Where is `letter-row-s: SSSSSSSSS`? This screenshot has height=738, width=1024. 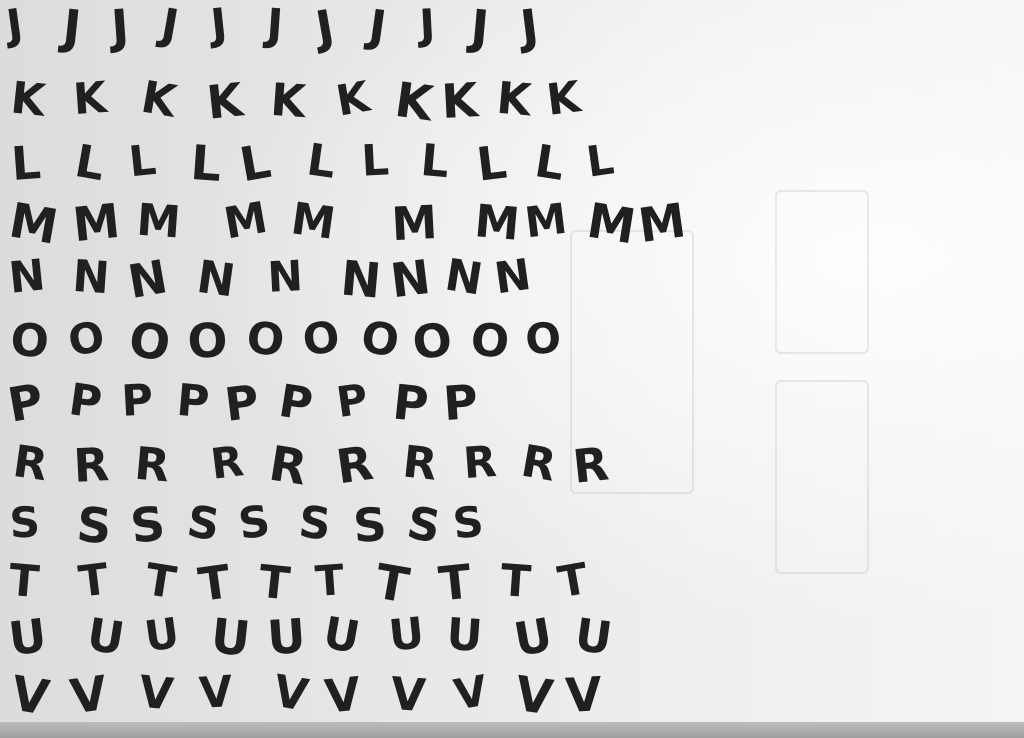
letter-row-s: SSSSSSSSS is located at coordinates (360, 527).